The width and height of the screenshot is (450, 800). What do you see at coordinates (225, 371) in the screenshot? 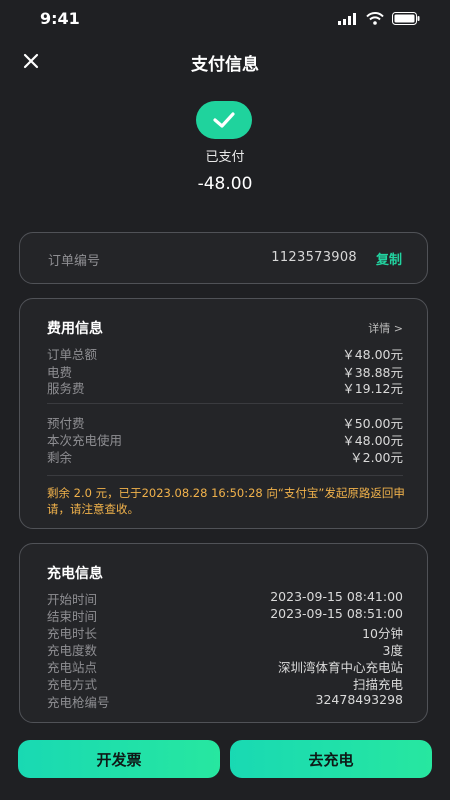
I see `fee-row-electricity: 电费 ￥38.88元` at bounding box center [225, 371].